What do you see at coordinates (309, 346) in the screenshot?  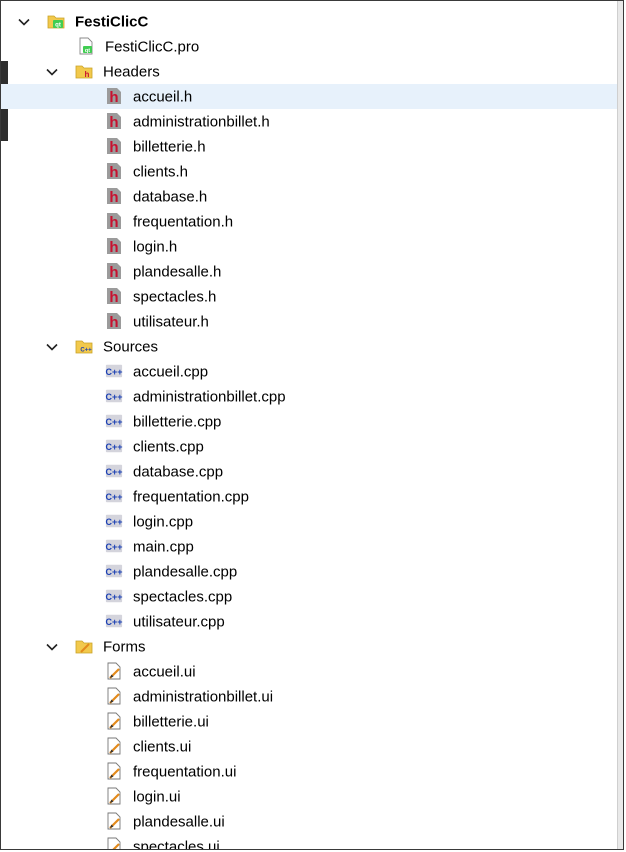 I see `tree-folder-sources: C++ Sources` at bounding box center [309, 346].